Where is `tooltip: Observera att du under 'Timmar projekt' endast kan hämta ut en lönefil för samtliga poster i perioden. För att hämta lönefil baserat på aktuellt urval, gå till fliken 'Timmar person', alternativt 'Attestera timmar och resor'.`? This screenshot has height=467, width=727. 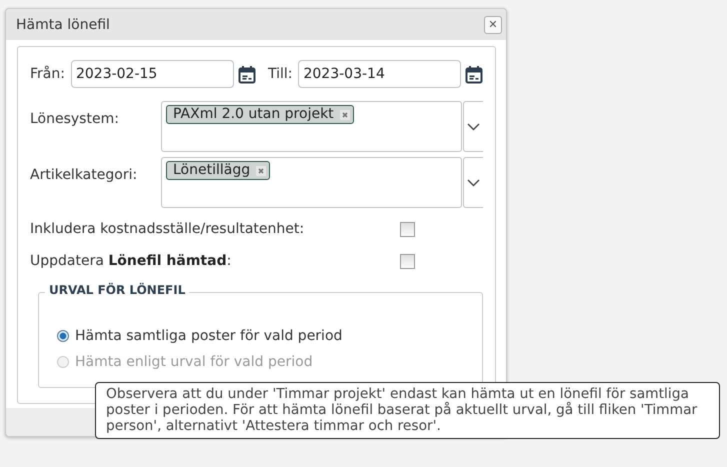
tooltip: Observera att du under 'Timmar projekt' endast kan hämta ut en lönefil för samtliga poster i perioden. För att hämta lönefil baserat på aktuellt urval, gå till fliken 'Timmar person', alternativt 'Attestera timmar och resor'. is located at coordinates (407, 410).